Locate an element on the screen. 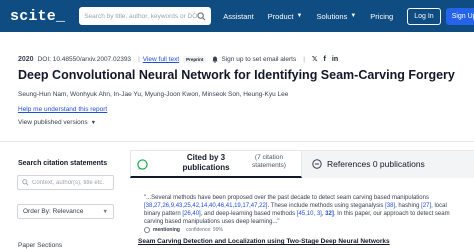 The image size is (474, 249). citation-ref-link: [26,40] is located at coordinates (191, 214).